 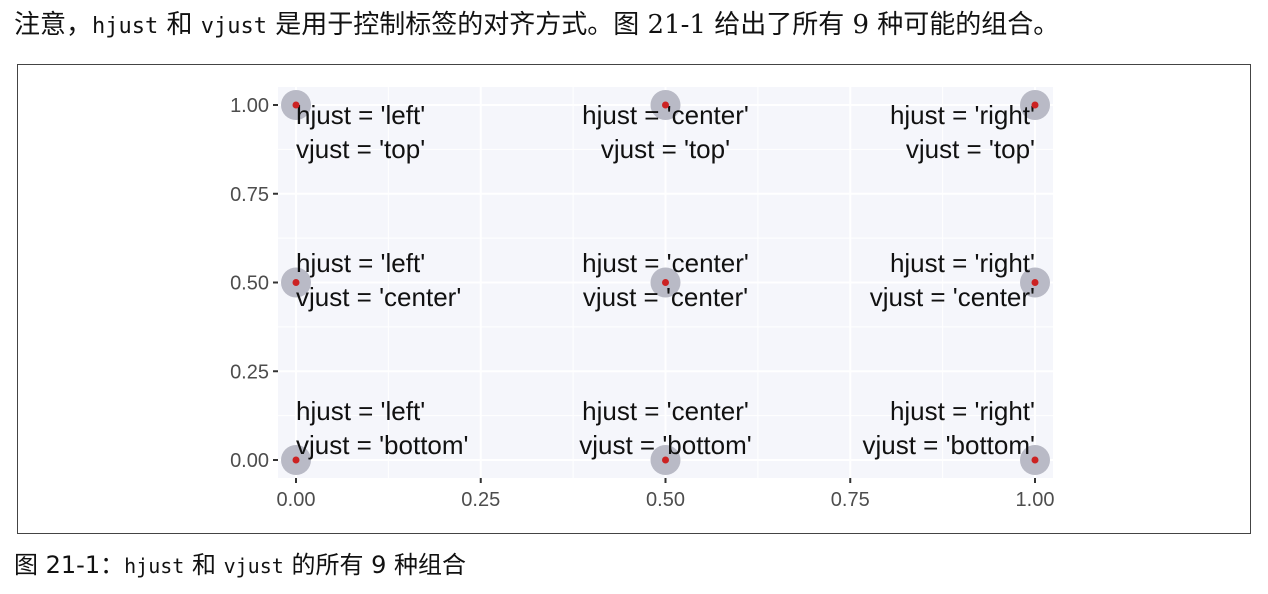 I want to click on caption-text-2: 和, so click(x=204, y=565).